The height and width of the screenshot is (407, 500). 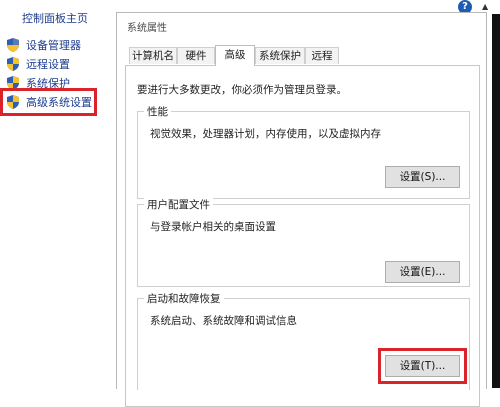 I want to click on control-panel-home-link: 控制面板主页, so click(x=55, y=18).